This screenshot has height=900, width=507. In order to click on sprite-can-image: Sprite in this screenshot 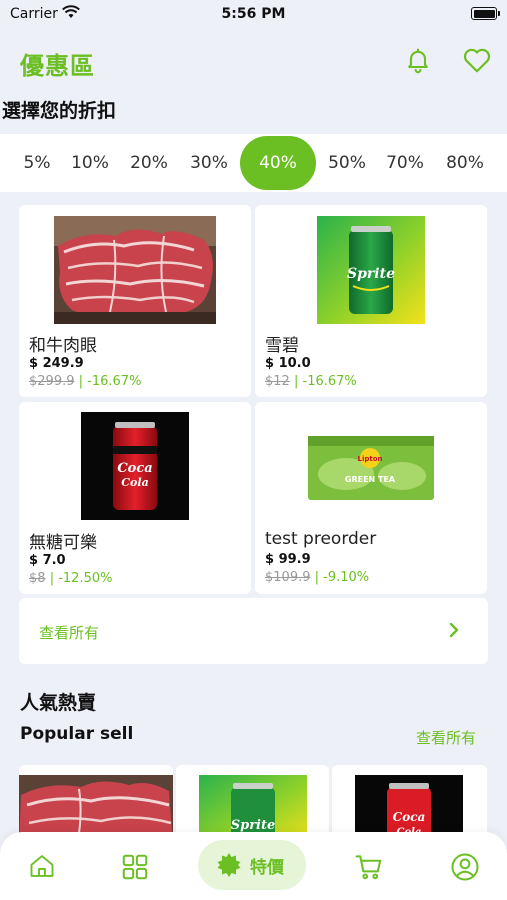, I will do `click(371, 270)`.